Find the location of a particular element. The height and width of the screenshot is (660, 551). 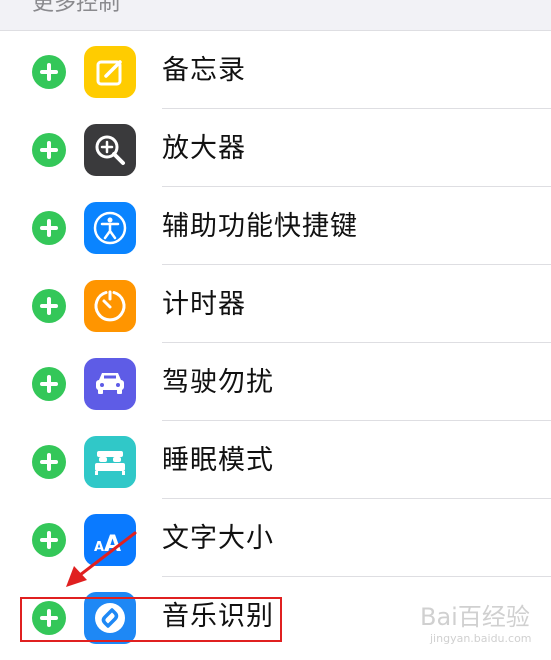

magnifier-icon is located at coordinates (110, 150).